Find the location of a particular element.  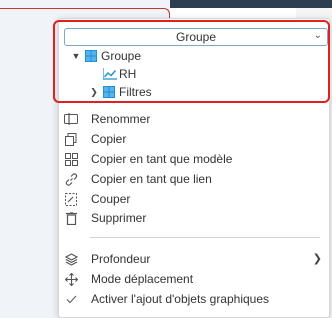

menu-item-delete: Supprimer is located at coordinates (194, 218).